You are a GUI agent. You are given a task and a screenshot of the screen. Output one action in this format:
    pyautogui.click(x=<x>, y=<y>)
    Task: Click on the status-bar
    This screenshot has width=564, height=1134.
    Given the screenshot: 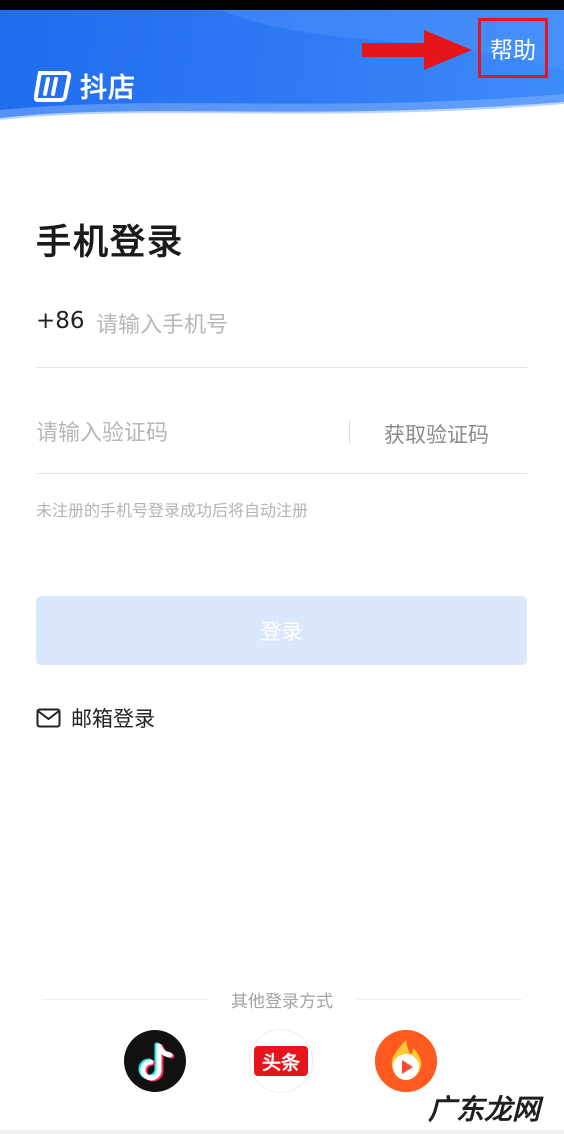 What is the action you would take?
    pyautogui.click(x=282, y=5)
    